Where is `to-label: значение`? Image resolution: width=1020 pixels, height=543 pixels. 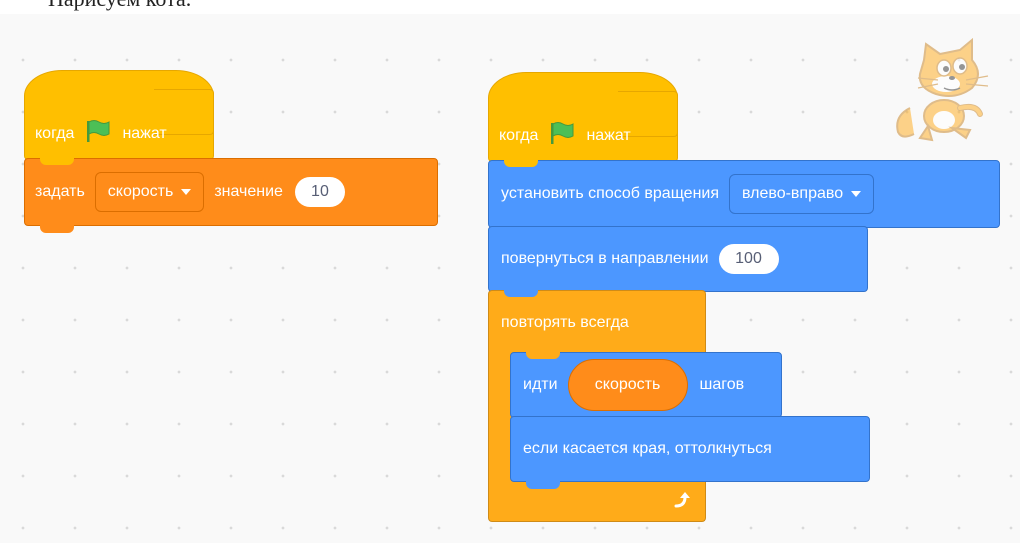
to-label: значение is located at coordinates (248, 191).